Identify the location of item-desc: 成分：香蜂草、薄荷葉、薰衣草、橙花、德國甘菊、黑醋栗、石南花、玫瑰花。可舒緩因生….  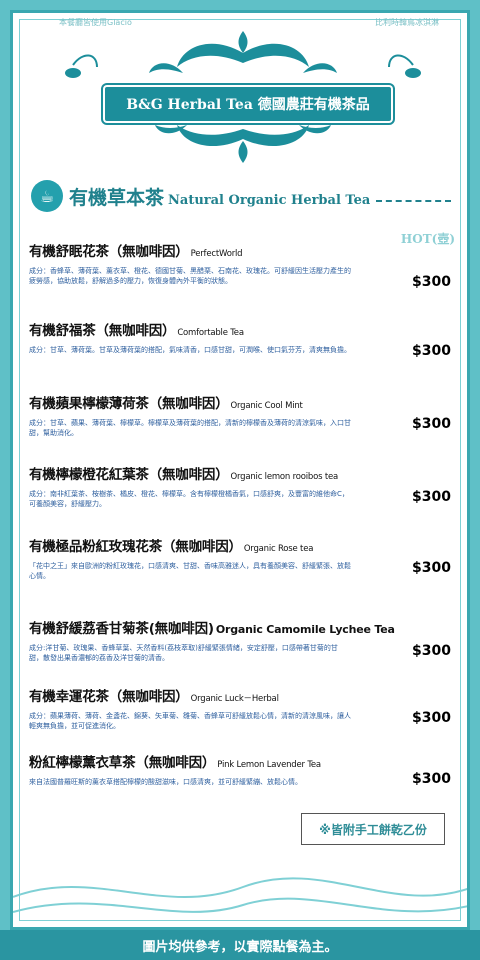
(190, 276).